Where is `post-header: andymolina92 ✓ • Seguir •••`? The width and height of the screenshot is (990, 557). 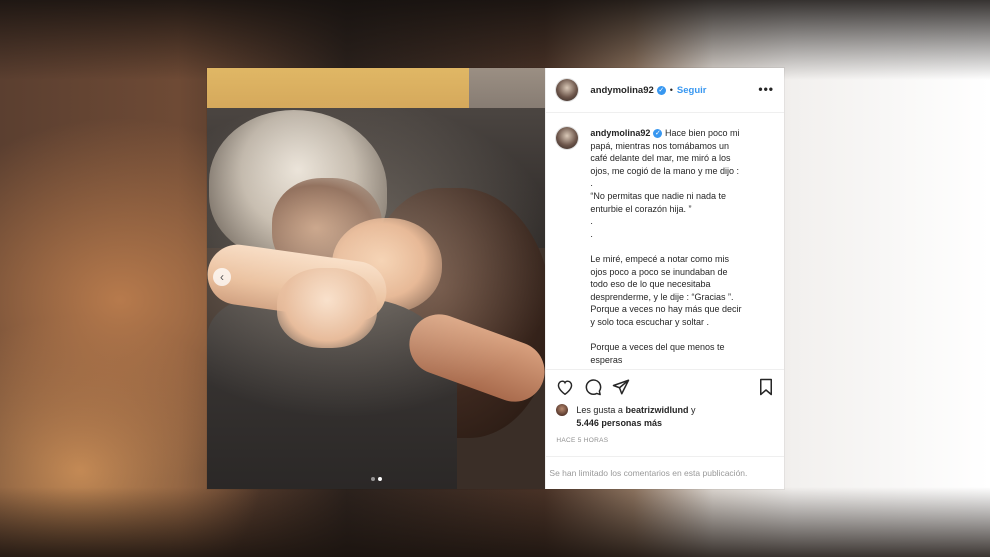
post-header: andymolina92 ✓ • Seguir ••• is located at coordinates (665, 90).